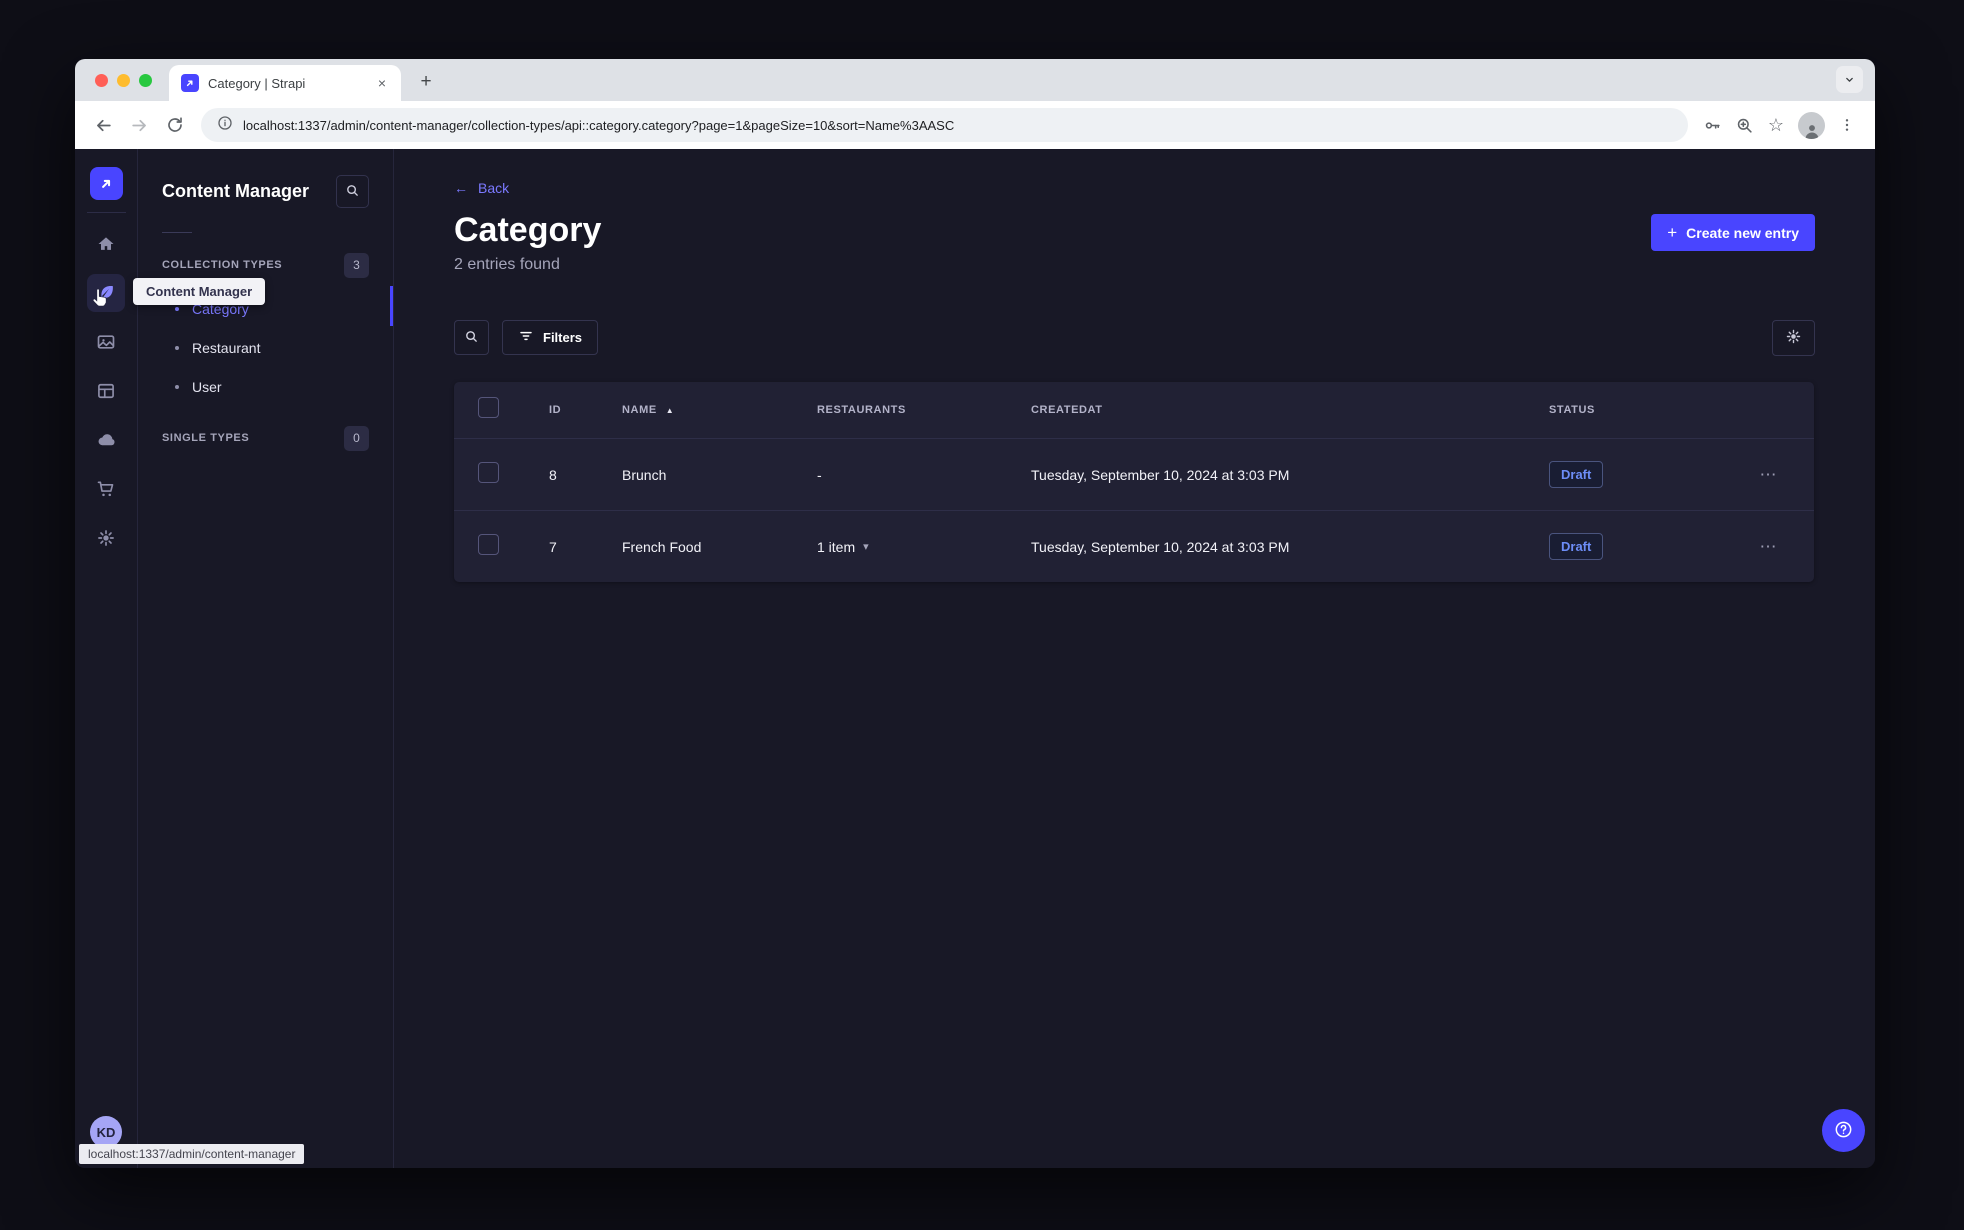 The height and width of the screenshot is (1230, 1964). What do you see at coordinates (145, 80) in the screenshot?
I see `window-zoom-button` at bounding box center [145, 80].